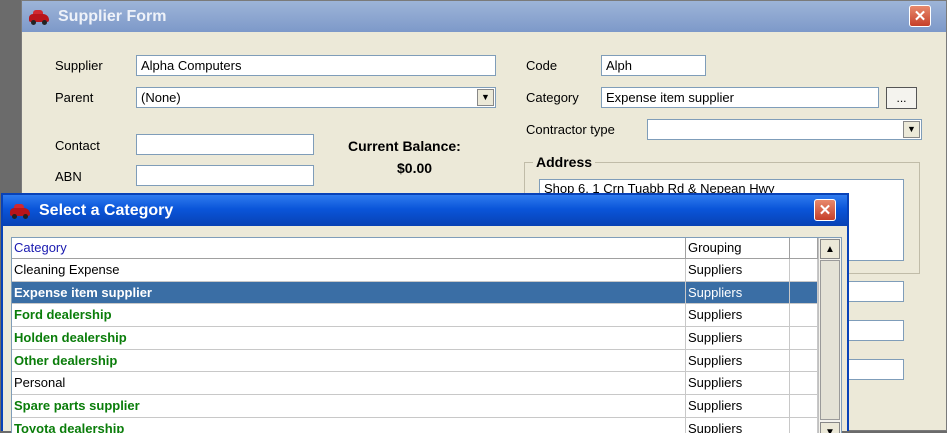  Describe the element at coordinates (415, 168) in the screenshot. I see `current-balance-value: $0.00` at that location.